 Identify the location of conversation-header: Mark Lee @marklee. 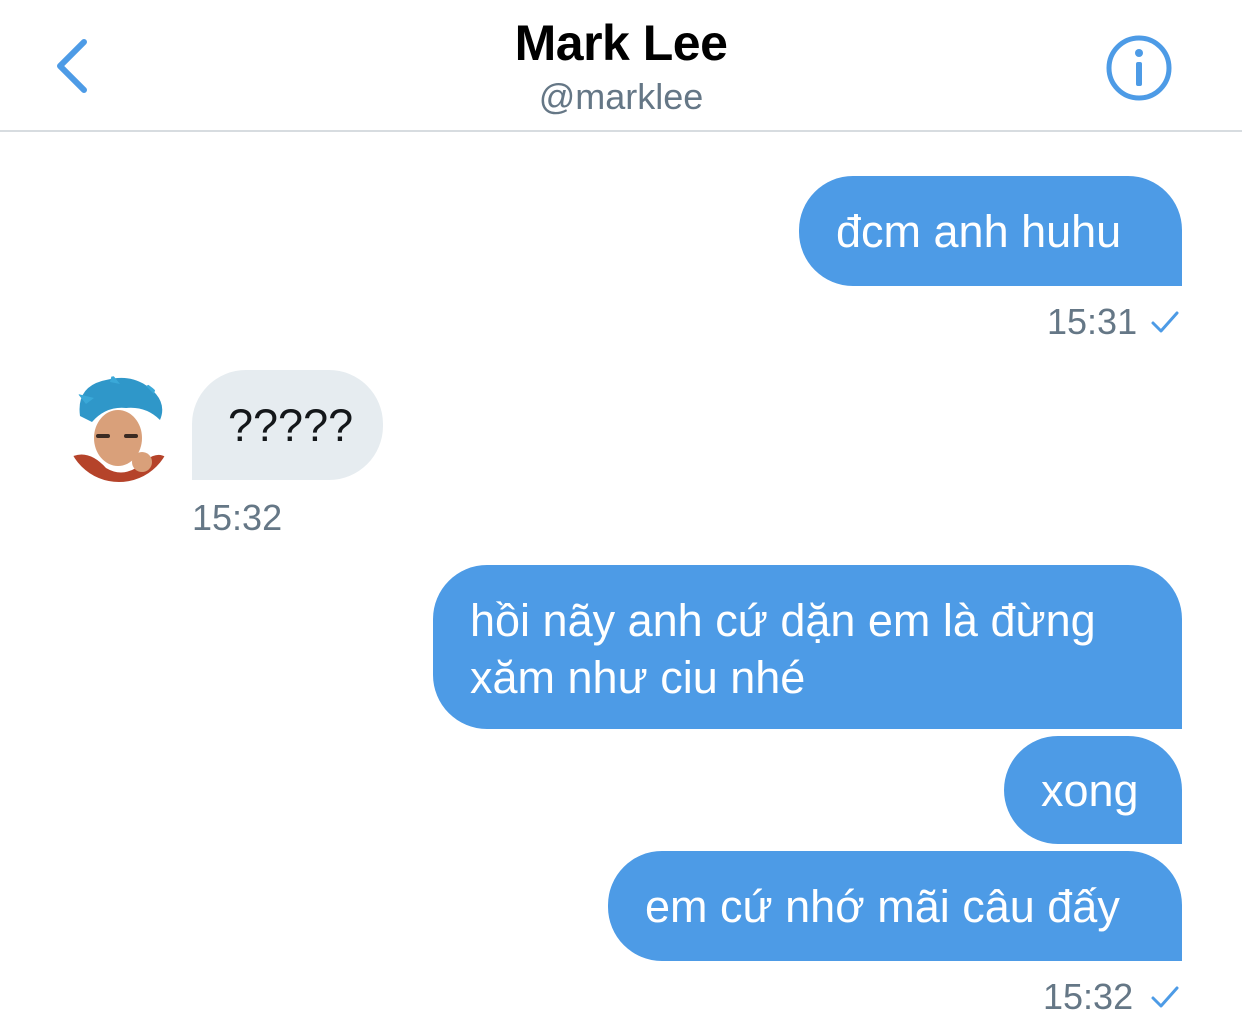
(621, 66).